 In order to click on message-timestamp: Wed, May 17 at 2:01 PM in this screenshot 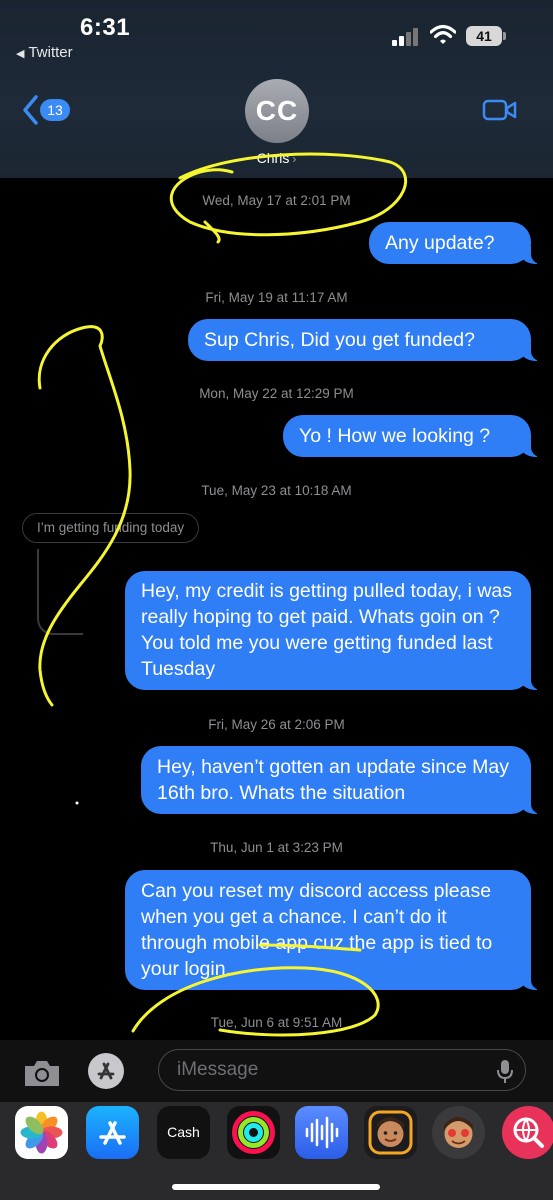, I will do `click(276, 200)`.